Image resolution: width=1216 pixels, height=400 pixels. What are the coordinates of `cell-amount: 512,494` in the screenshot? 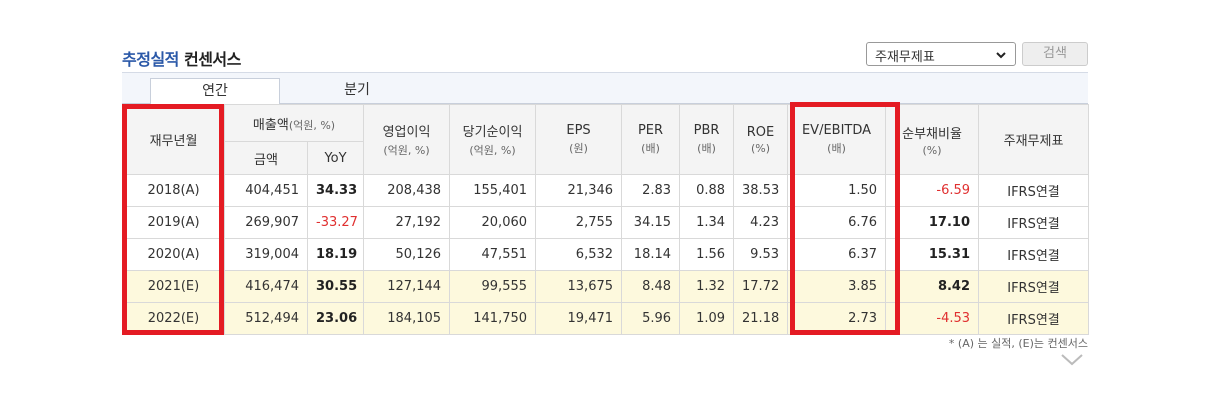 It's located at (266, 318).